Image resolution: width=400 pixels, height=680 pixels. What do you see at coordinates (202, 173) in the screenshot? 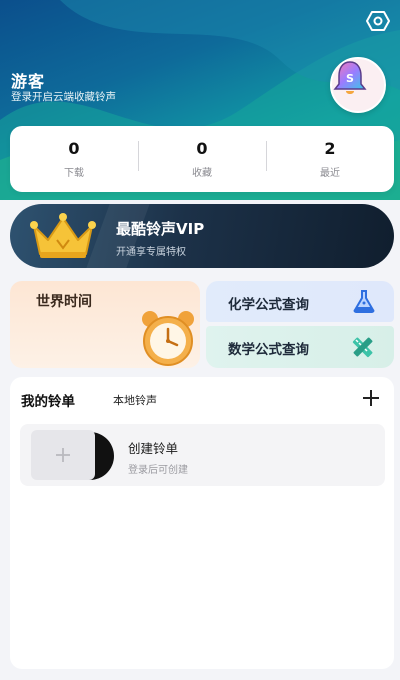
I see `stat-label: 收藏` at bounding box center [202, 173].